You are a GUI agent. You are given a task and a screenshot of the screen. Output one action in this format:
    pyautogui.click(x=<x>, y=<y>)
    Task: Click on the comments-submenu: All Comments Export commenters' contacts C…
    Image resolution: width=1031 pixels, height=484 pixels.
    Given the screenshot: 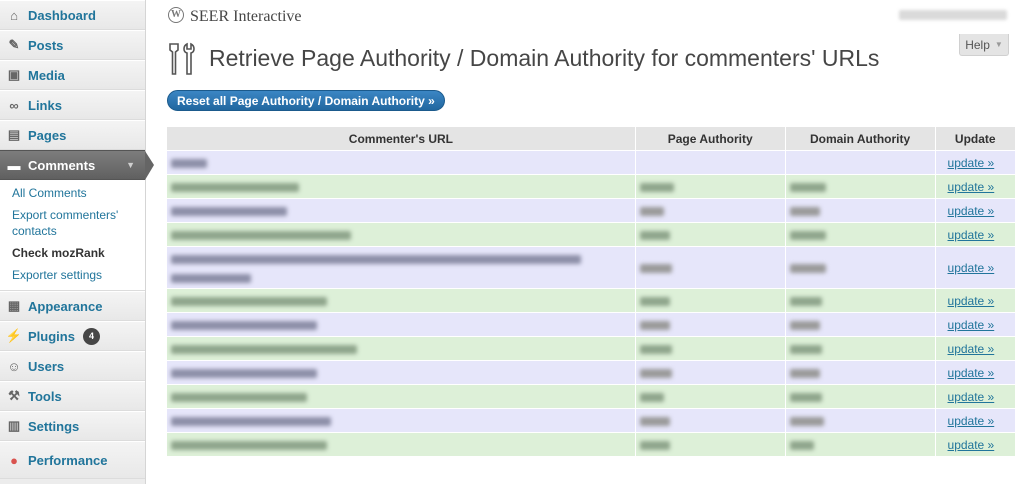 What is the action you would take?
    pyautogui.click(x=72, y=235)
    